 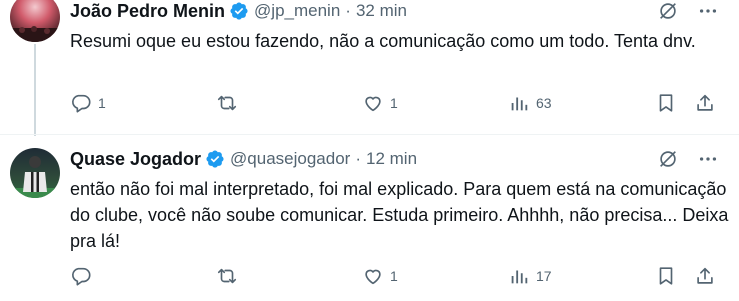 I want to click on author-name: Quase Jogador, so click(x=135, y=159).